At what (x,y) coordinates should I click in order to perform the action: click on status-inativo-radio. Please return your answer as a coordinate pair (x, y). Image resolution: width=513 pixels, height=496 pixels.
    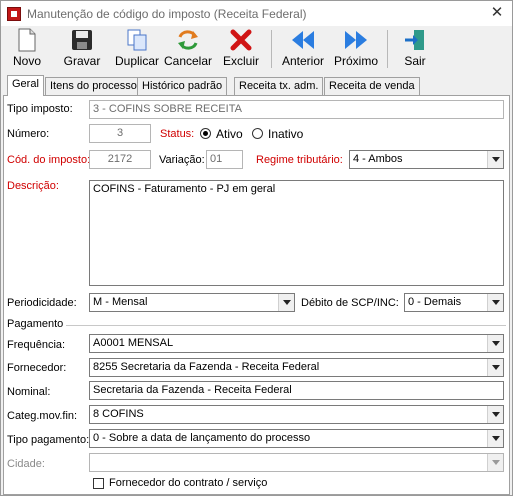
    Looking at the image, I should click on (257, 133).